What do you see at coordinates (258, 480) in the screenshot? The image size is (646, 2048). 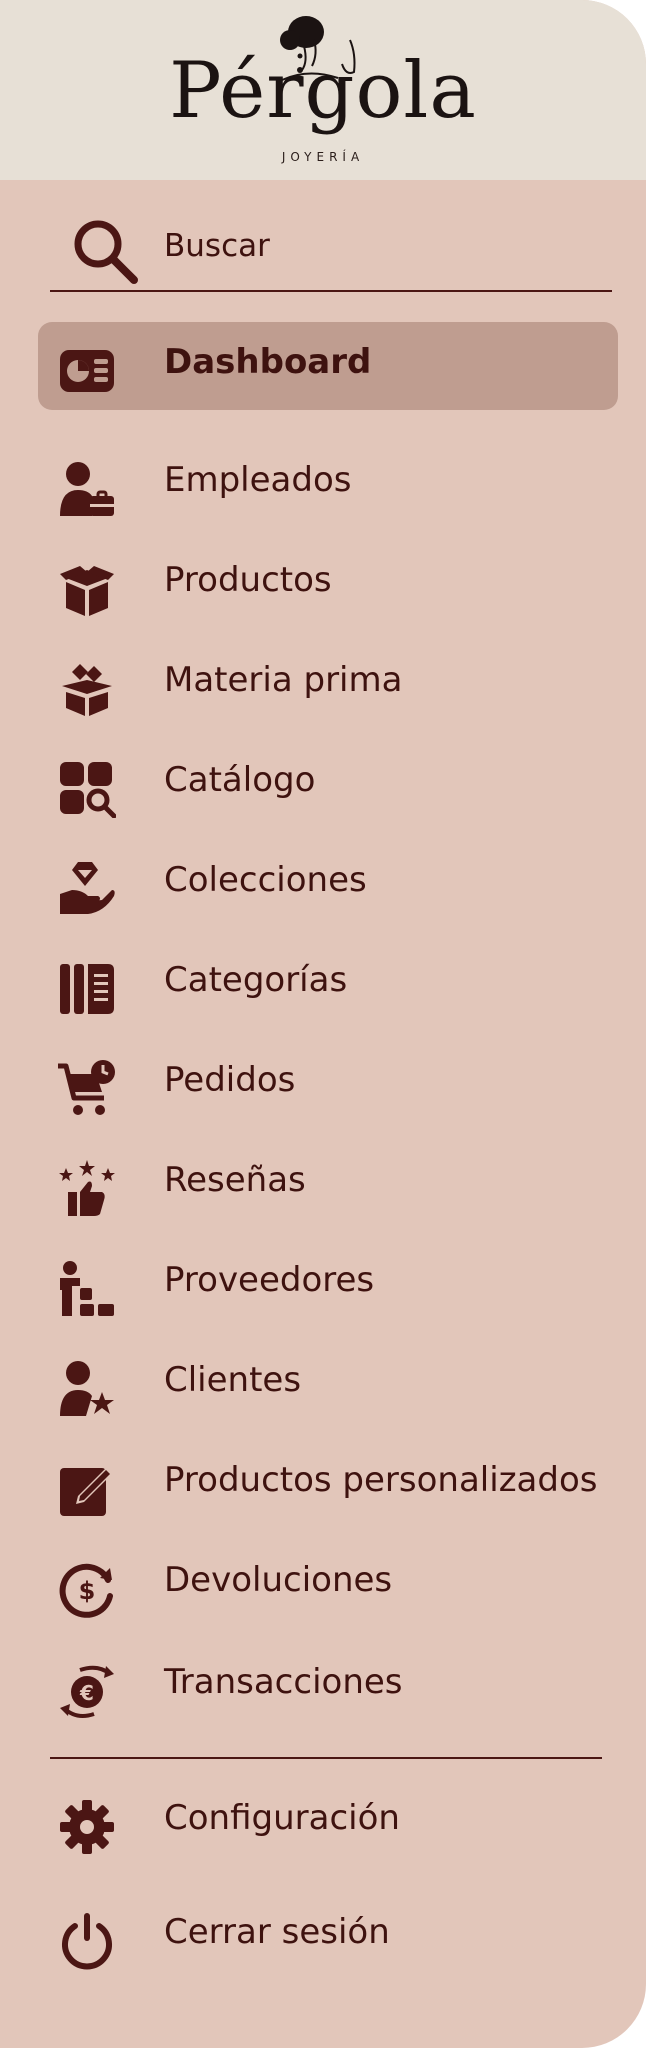 I see `nav-label: Empleados` at bounding box center [258, 480].